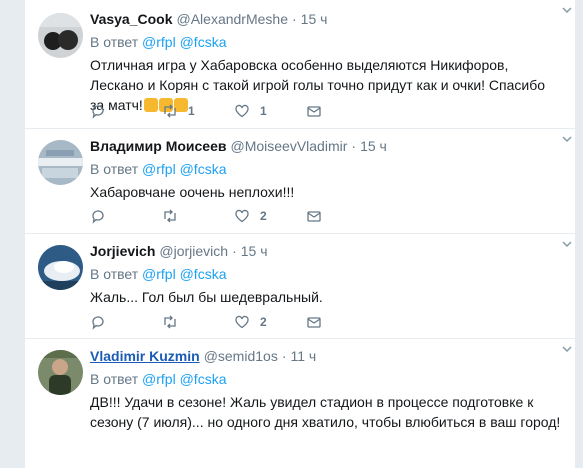 This screenshot has height=468, width=583. Describe the element at coordinates (178, 111) in the screenshot. I see `retweet-button: 1` at that location.